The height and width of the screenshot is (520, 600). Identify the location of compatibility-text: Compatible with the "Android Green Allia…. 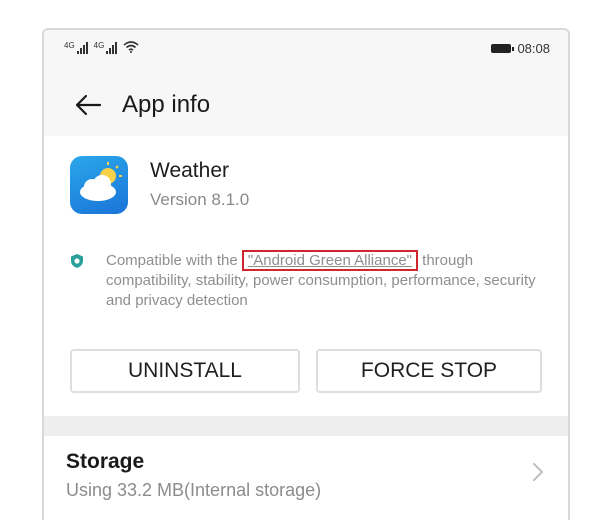
(328, 280).